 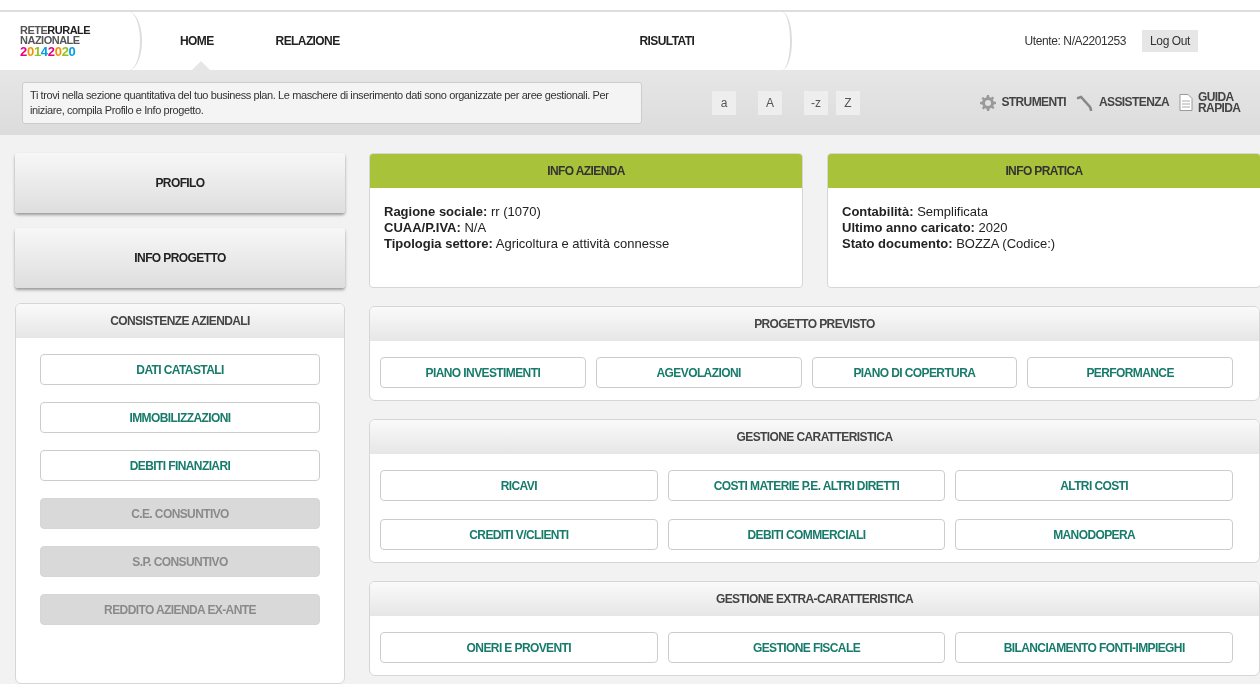 What do you see at coordinates (814, 324) in the screenshot?
I see `panel-title: PROGETTO PREVISTO` at bounding box center [814, 324].